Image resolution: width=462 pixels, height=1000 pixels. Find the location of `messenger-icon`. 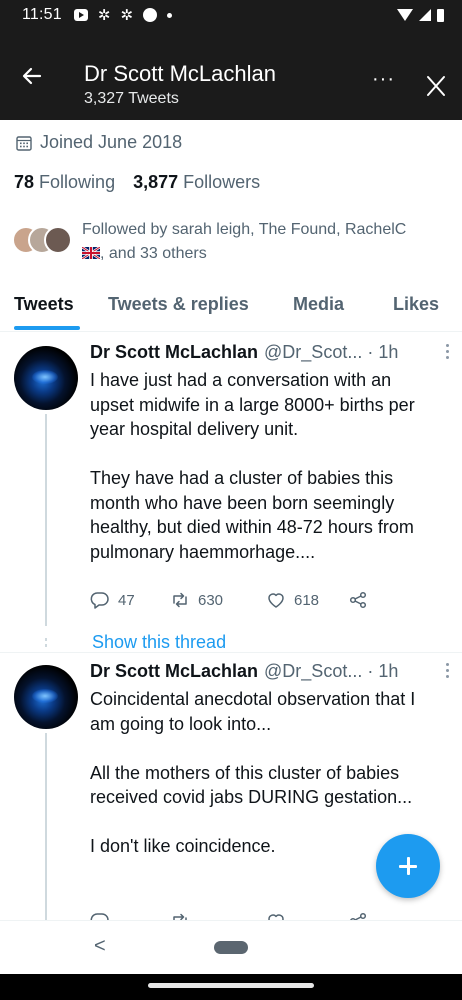

messenger-icon is located at coordinates (150, 15).